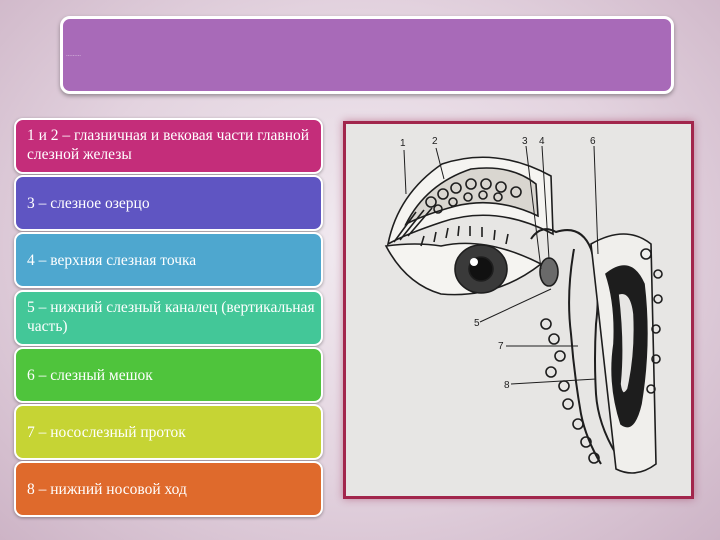 The height and width of the screenshot is (540, 720). What do you see at coordinates (112, 260) in the screenshot?
I see `legend-item-label: 4 – верхняя слезная точка` at bounding box center [112, 260].